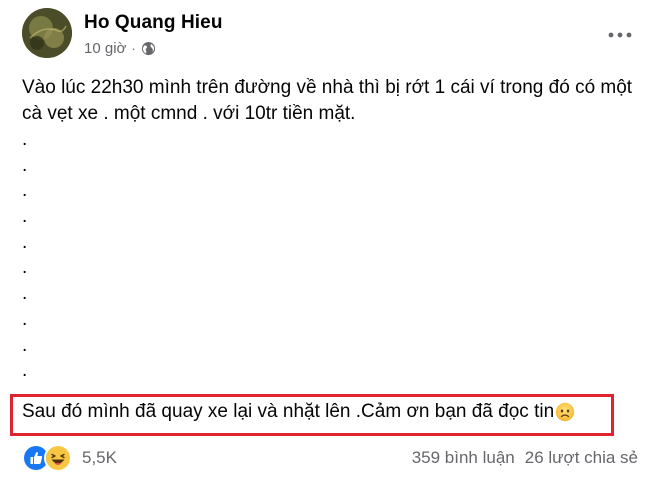 Image resolution: width=660 pixels, height=484 pixels. Describe the element at coordinates (153, 23) in the screenshot. I see `author-name: Ho Quang Hieu` at that location.